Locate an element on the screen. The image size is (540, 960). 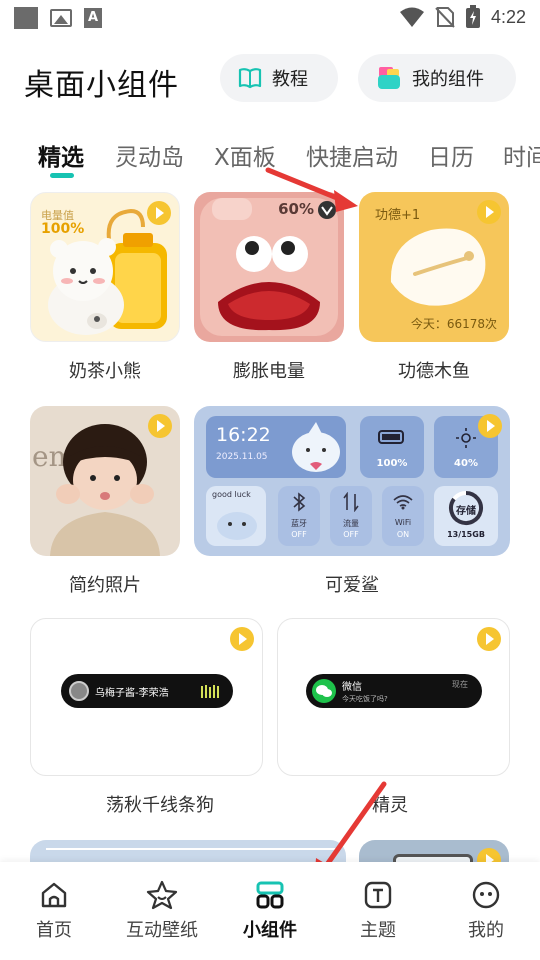
vip-badge-icon is located at coordinates (327, 210).